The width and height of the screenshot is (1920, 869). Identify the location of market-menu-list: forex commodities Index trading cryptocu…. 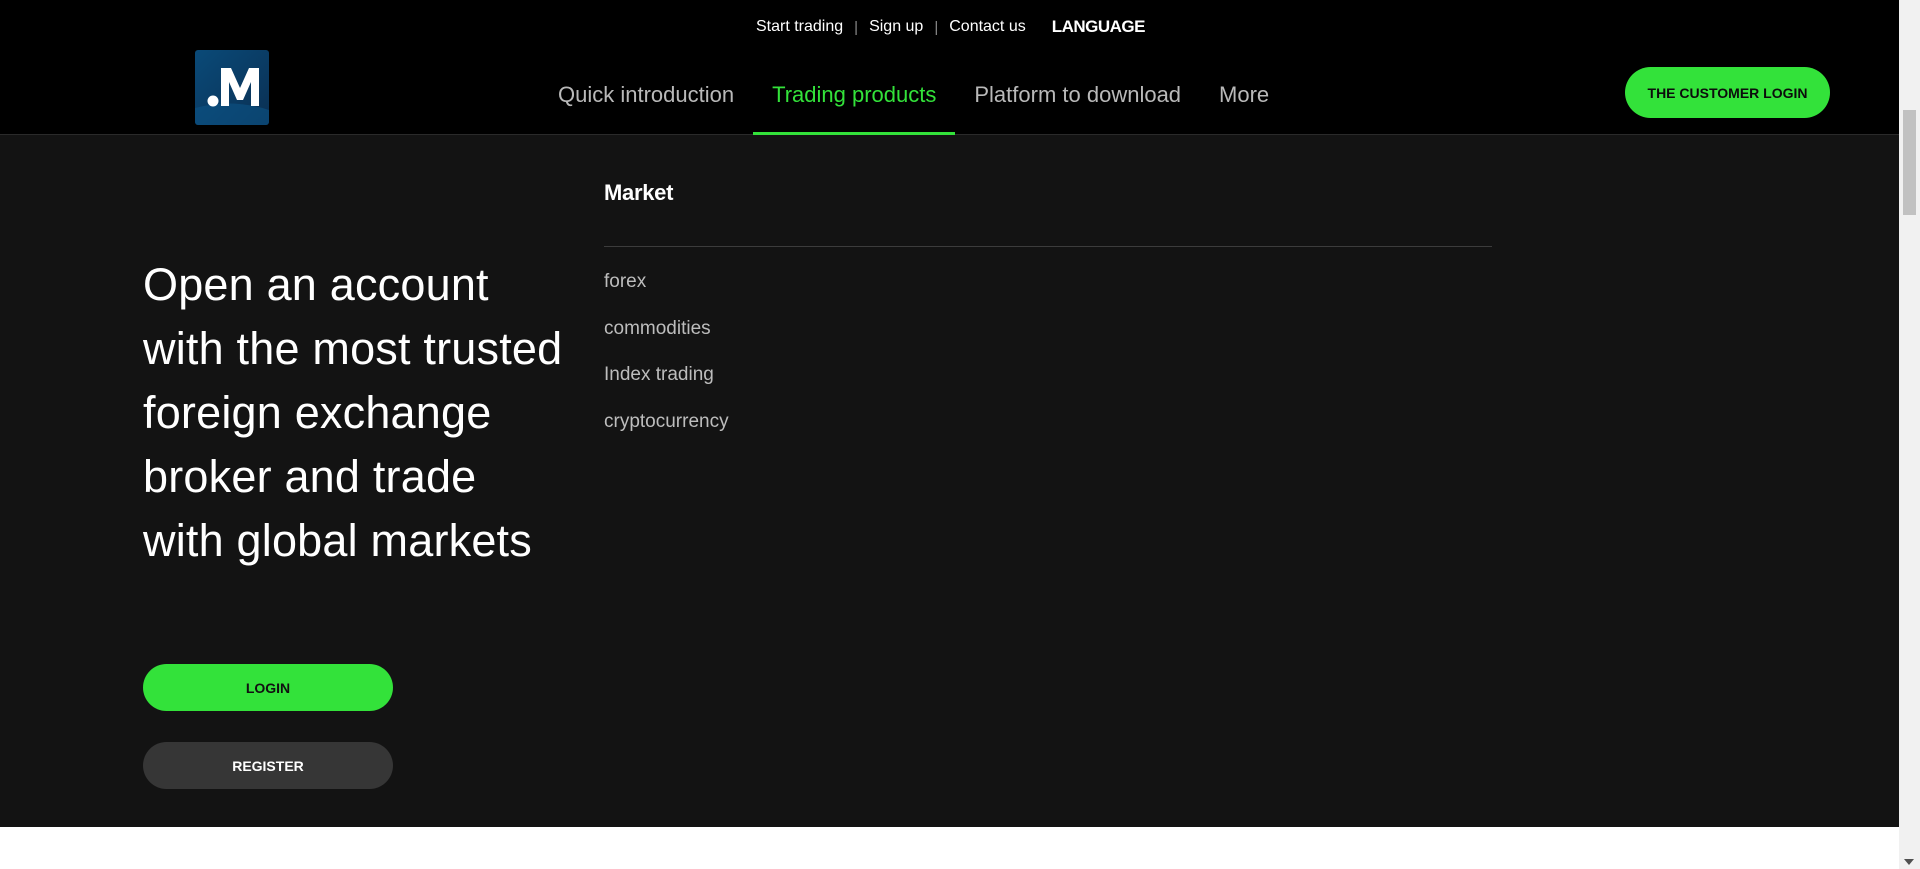
(1048, 363).